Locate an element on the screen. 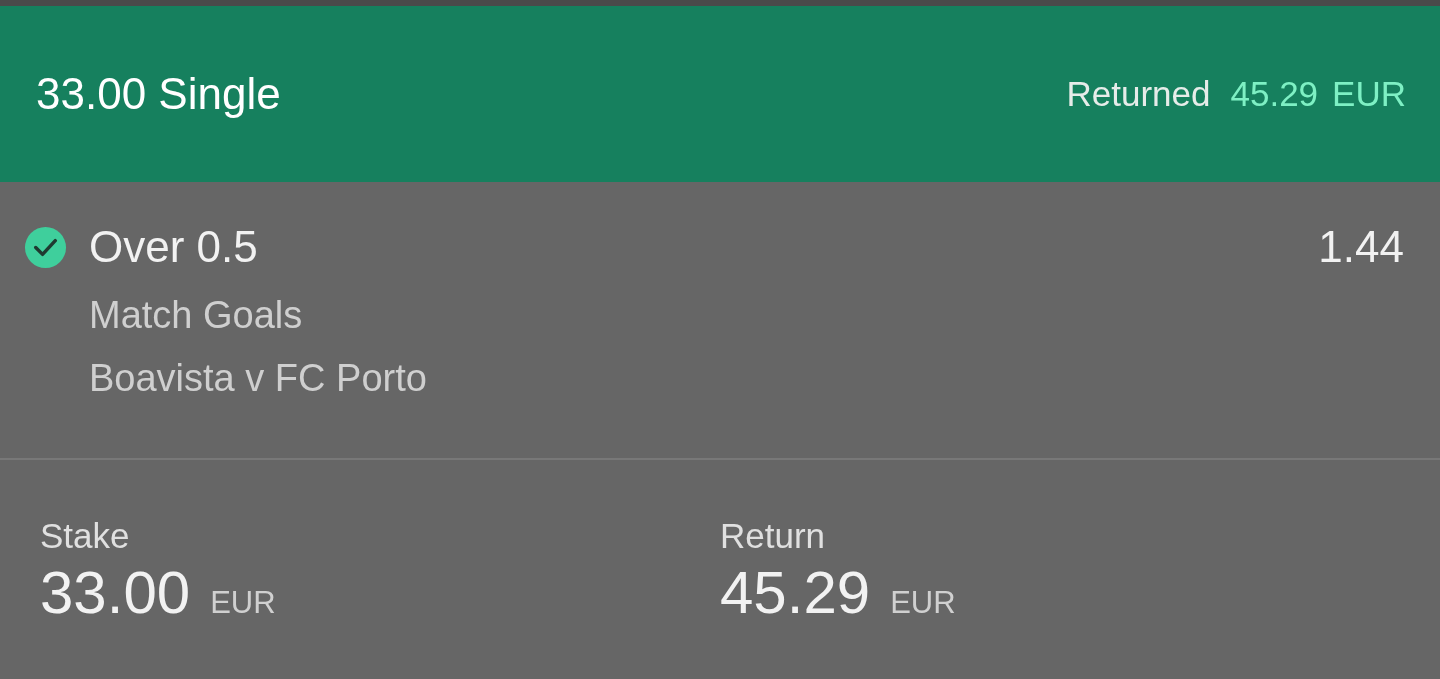 The image size is (1440, 679). event-name: Boavista v FC Porto is located at coordinates (258, 378).